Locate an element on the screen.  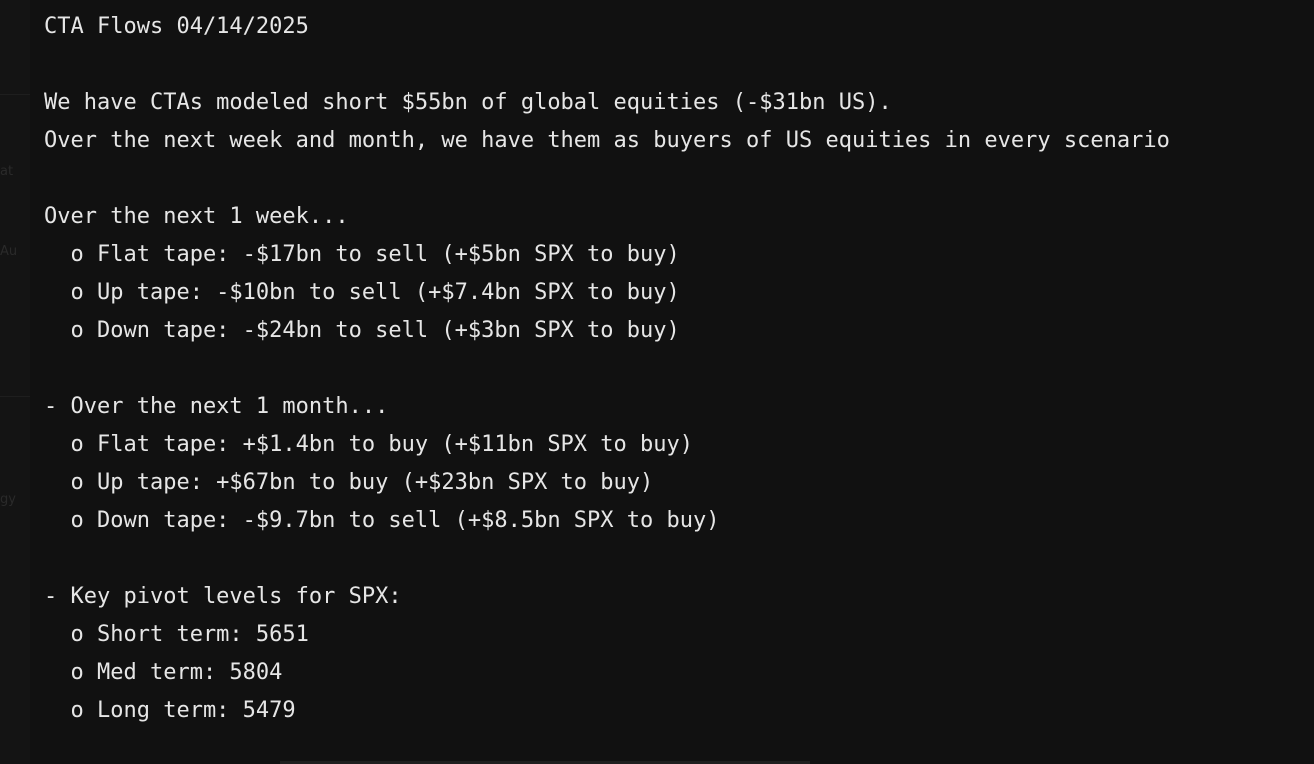
sidebar-fragment: at is located at coordinates (7, 171).